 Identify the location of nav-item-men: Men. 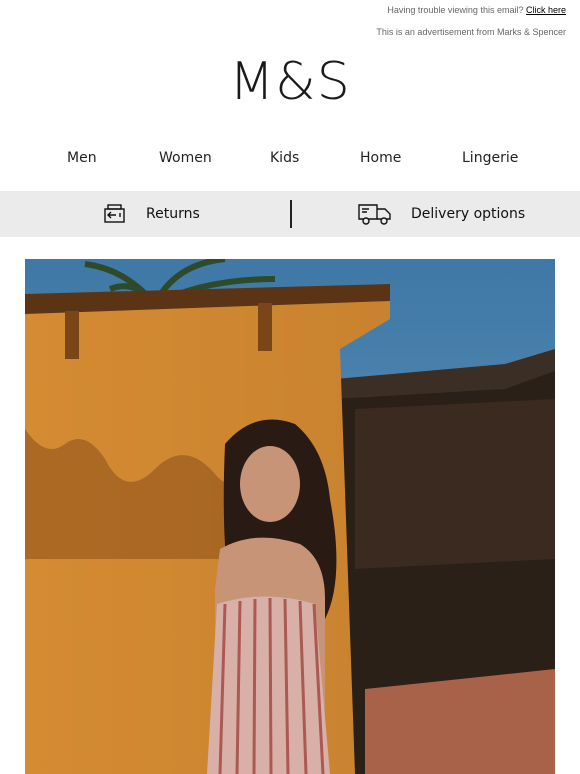
(82, 158).